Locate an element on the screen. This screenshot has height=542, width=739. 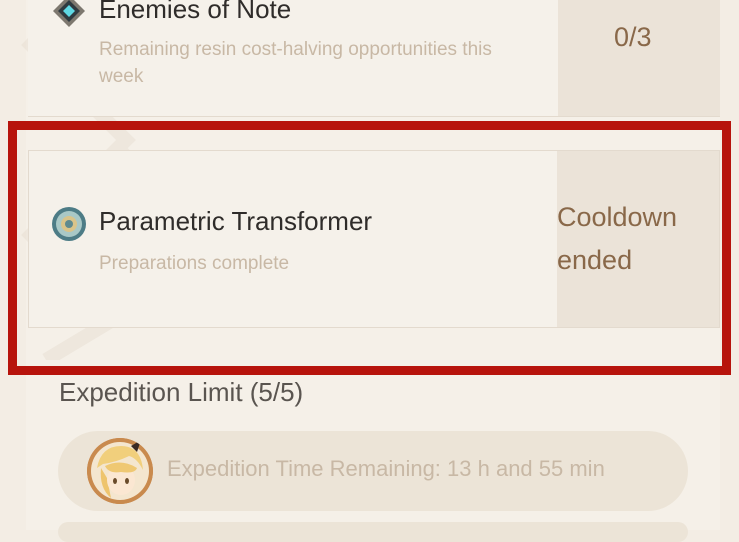
enemies-diamond-icon is located at coordinates (69, 13).